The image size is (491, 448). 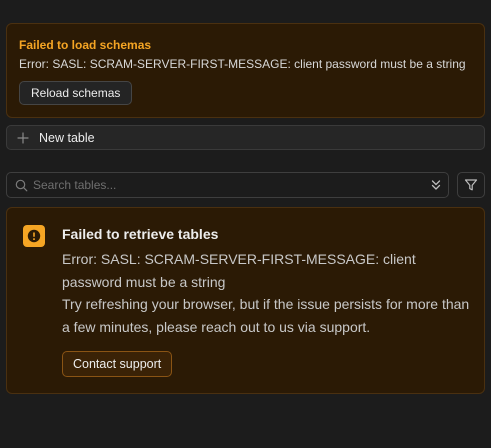 What do you see at coordinates (67, 137) in the screenshot?
I see `new-table-label: New table` at bounding box center [67, 137].